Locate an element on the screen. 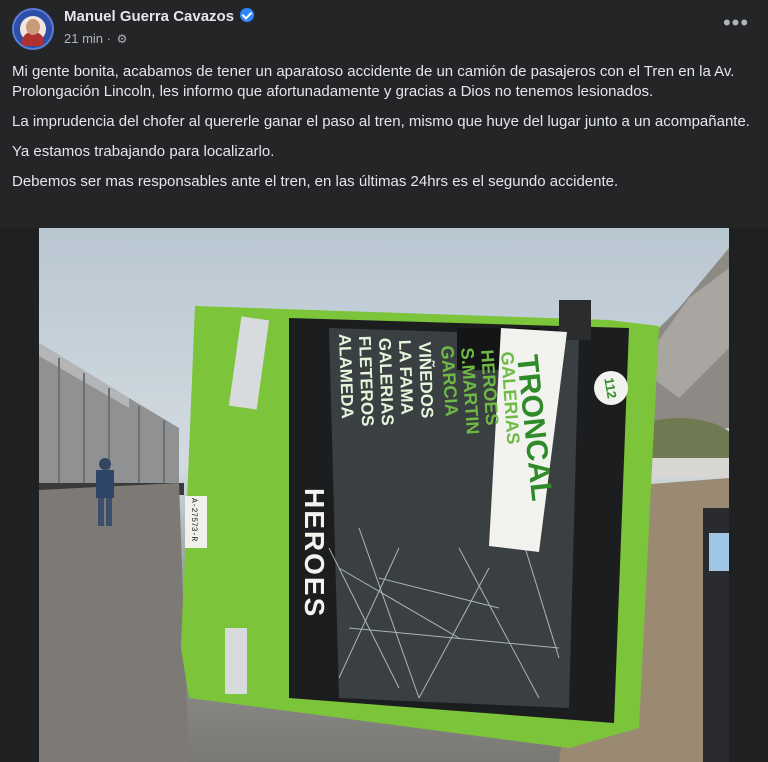 This screenshot has width=768, height=762. gravel-ground is located at coordinates (114, 622).